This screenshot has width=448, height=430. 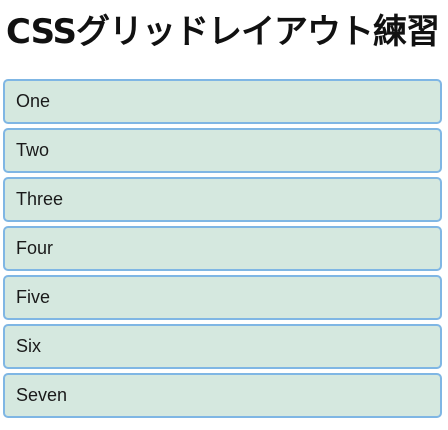 I want to click on grid-item-three: Three, so click(x=222, y=199).